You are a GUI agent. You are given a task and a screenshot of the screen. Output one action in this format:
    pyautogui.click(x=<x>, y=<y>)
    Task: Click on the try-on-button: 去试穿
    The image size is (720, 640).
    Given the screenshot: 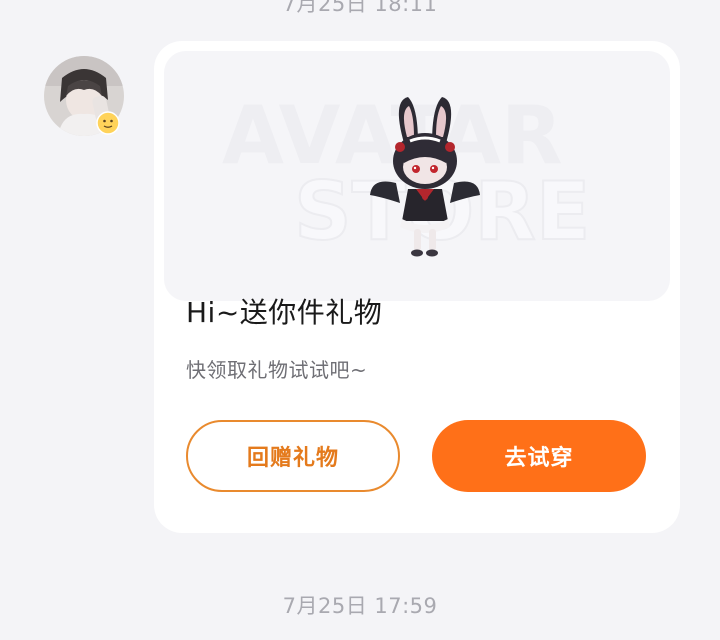 What is the action you would take?
    pyautogui.click(x=539, y=456)
    